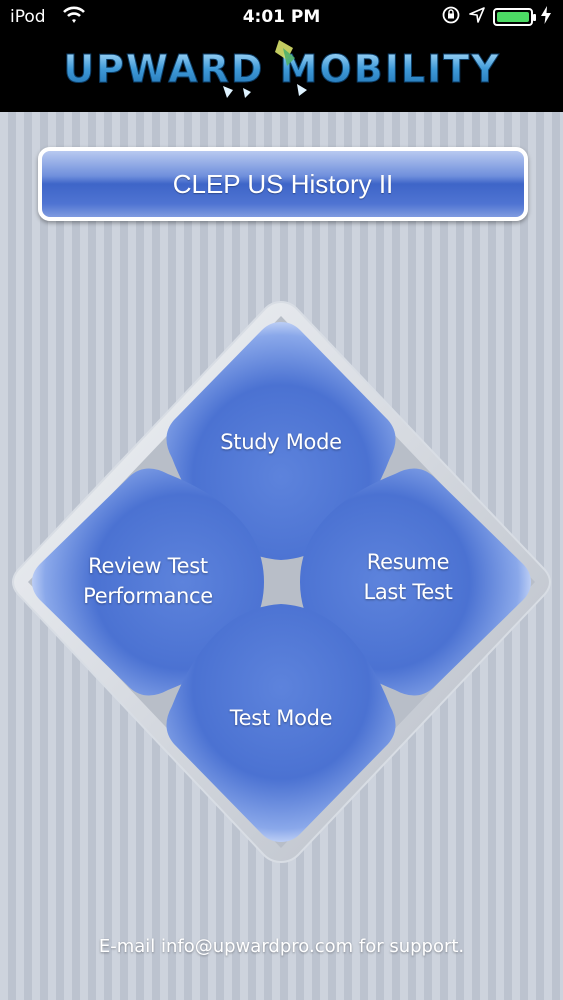 Image resolution: width=563 pixels, height=1000 pixels. I want to click on status-icons, so click(496, 17).